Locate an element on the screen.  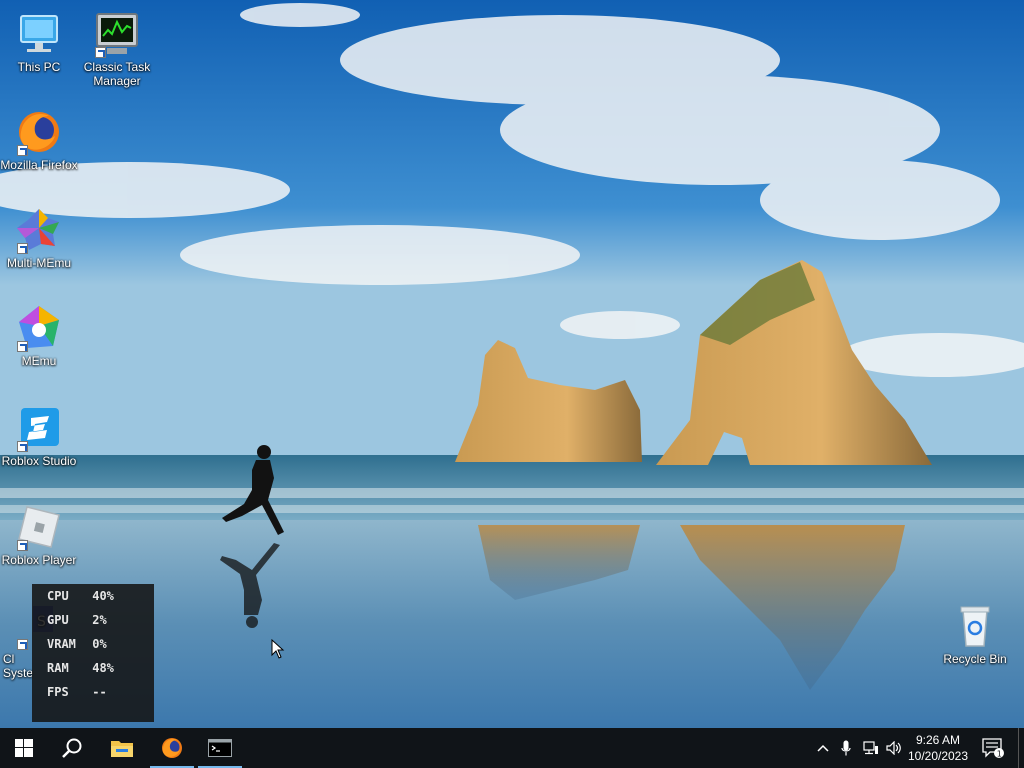
overlay-vram-row: VRAM 0% is located at coordinates (77, 644).